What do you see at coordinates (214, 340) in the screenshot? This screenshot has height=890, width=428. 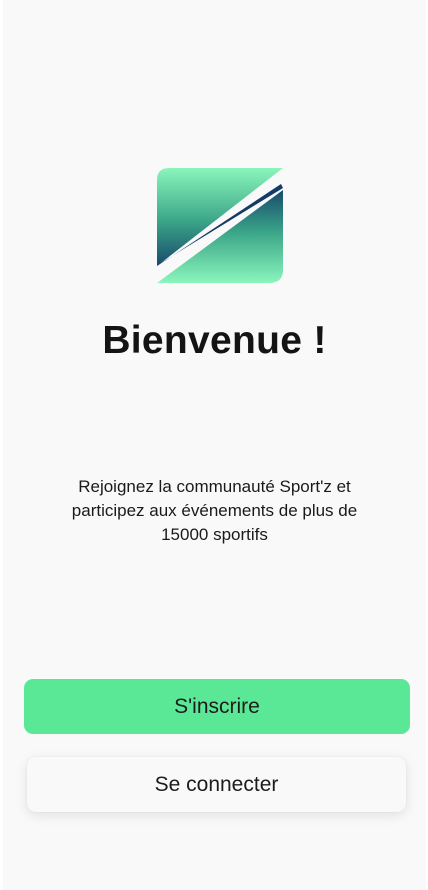 I see `welcome-title: Bienvenue !` at bounding box center [214, 340].